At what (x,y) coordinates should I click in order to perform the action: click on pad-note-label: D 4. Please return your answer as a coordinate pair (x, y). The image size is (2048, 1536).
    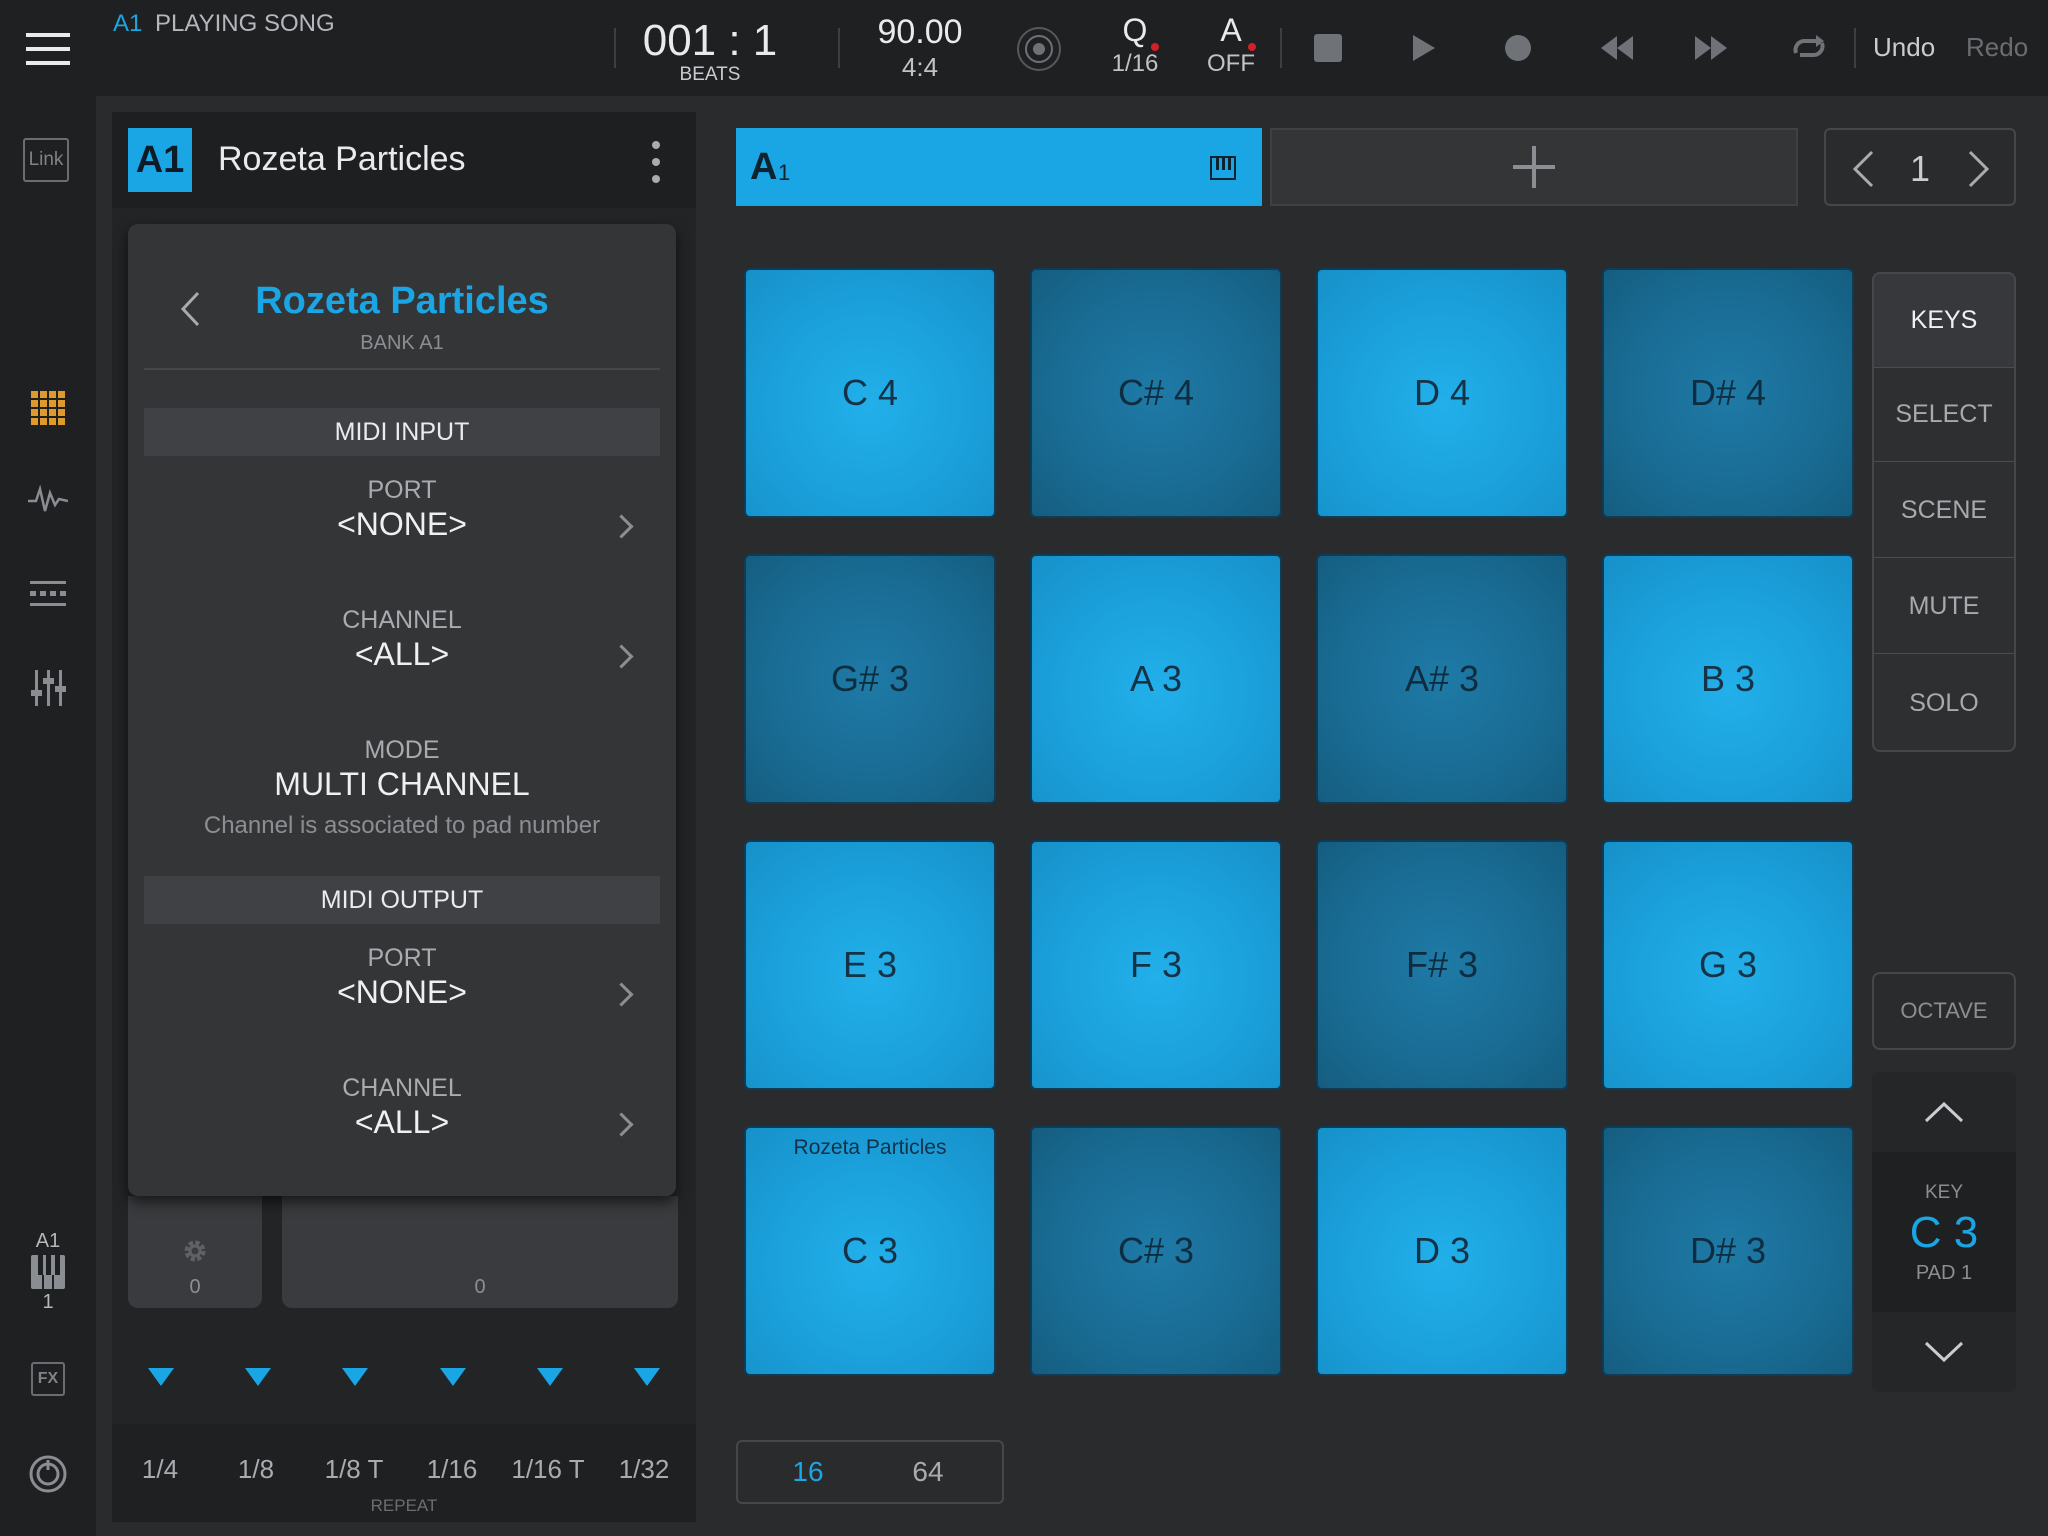
    Looking at the image, I should click on (1442, 392).